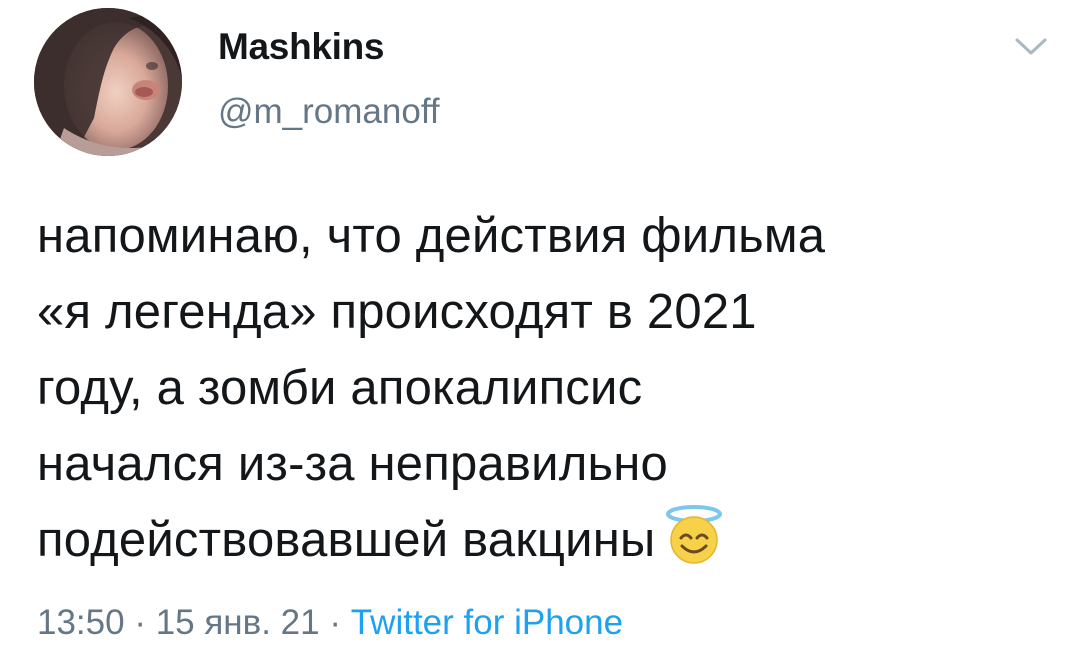  I want to click on tweet-time: 13:50, so click(81, 622).